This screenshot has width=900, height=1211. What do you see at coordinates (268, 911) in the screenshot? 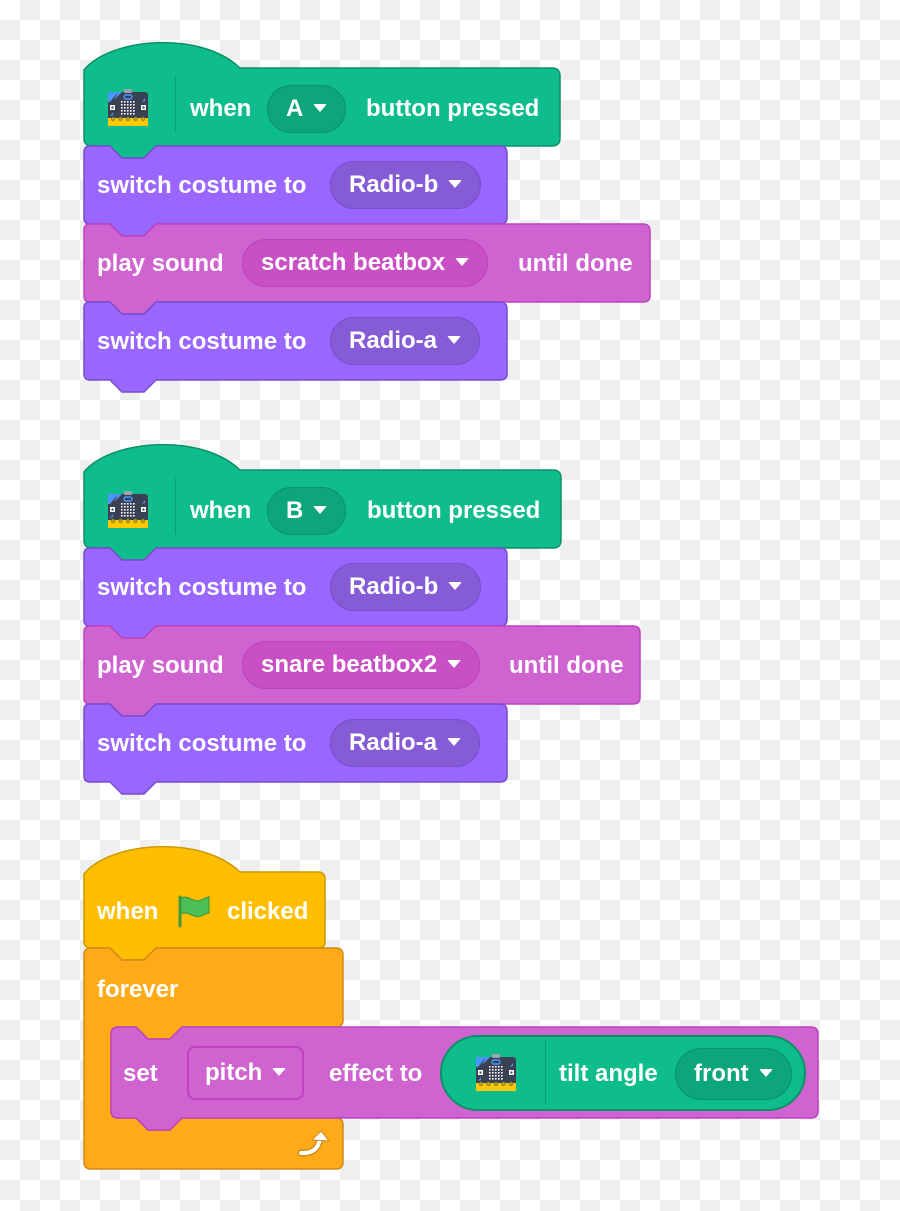
I see `clicked-label: clicked` at bounding box center [268, 911].